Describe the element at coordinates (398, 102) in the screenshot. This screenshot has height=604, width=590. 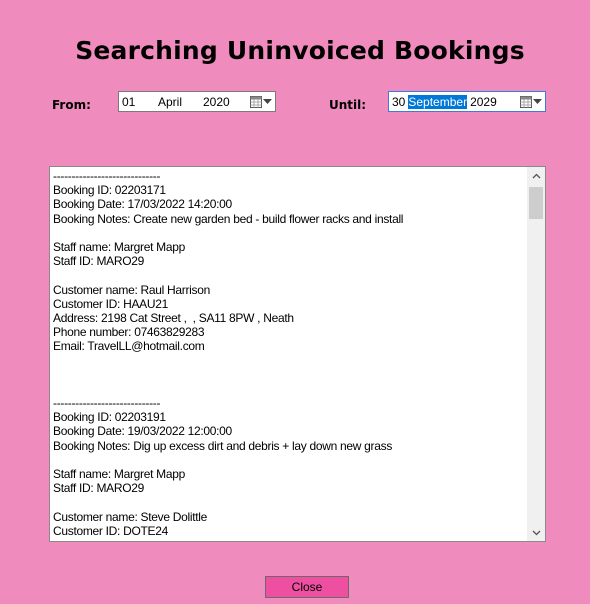
I see `until-day: 30` at that location.